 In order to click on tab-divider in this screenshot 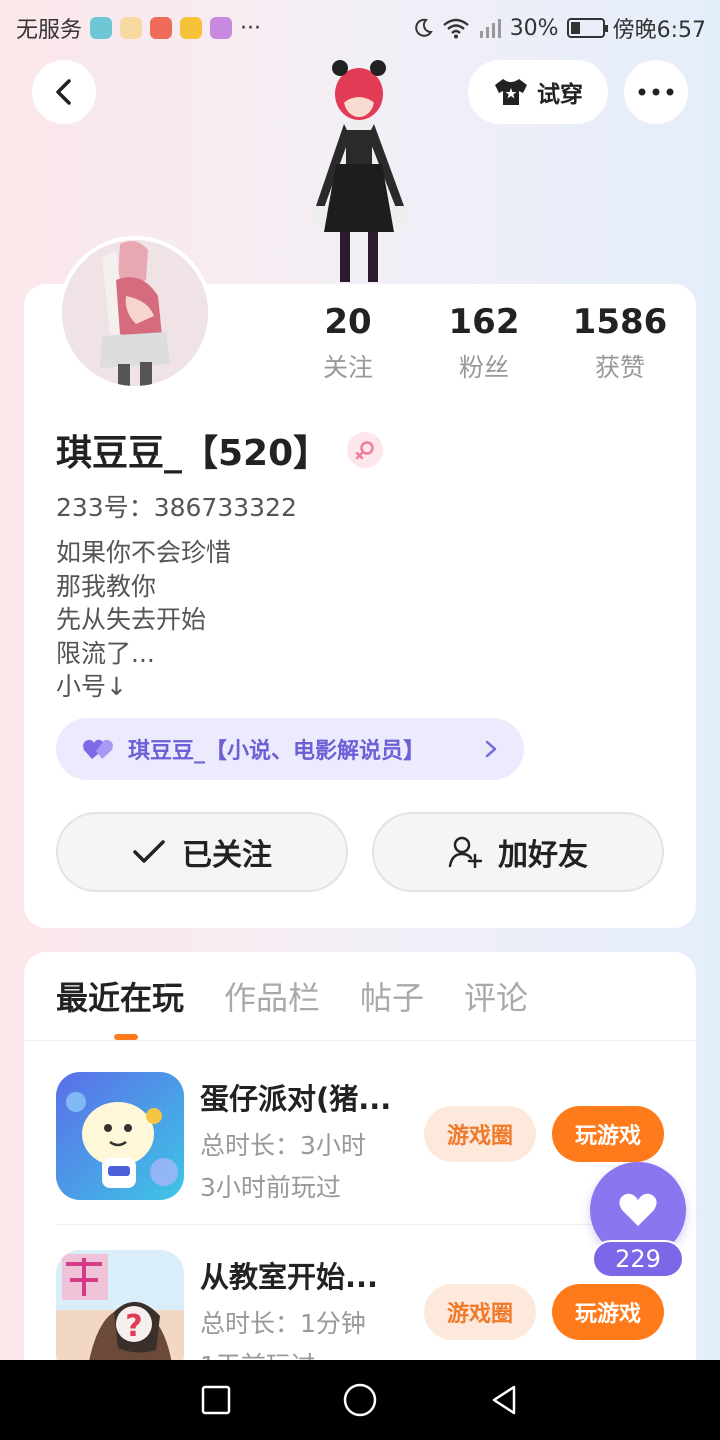, I will do `click(360, 1040)`.